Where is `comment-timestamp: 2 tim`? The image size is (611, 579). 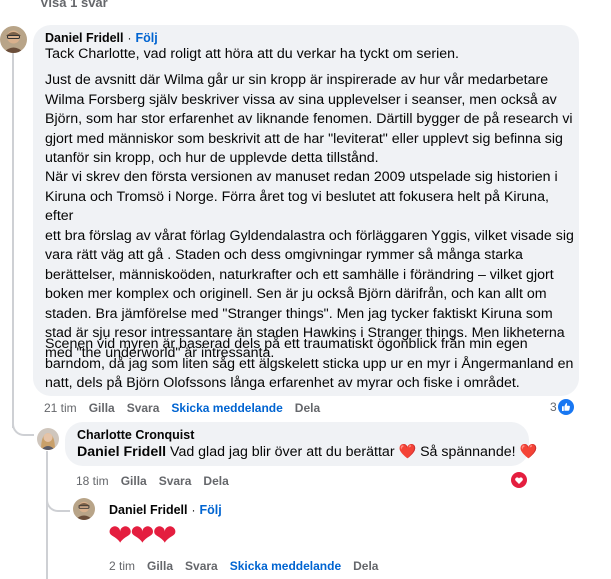 comment-timestamp: 2 tim is located at coordinates (122, 566).